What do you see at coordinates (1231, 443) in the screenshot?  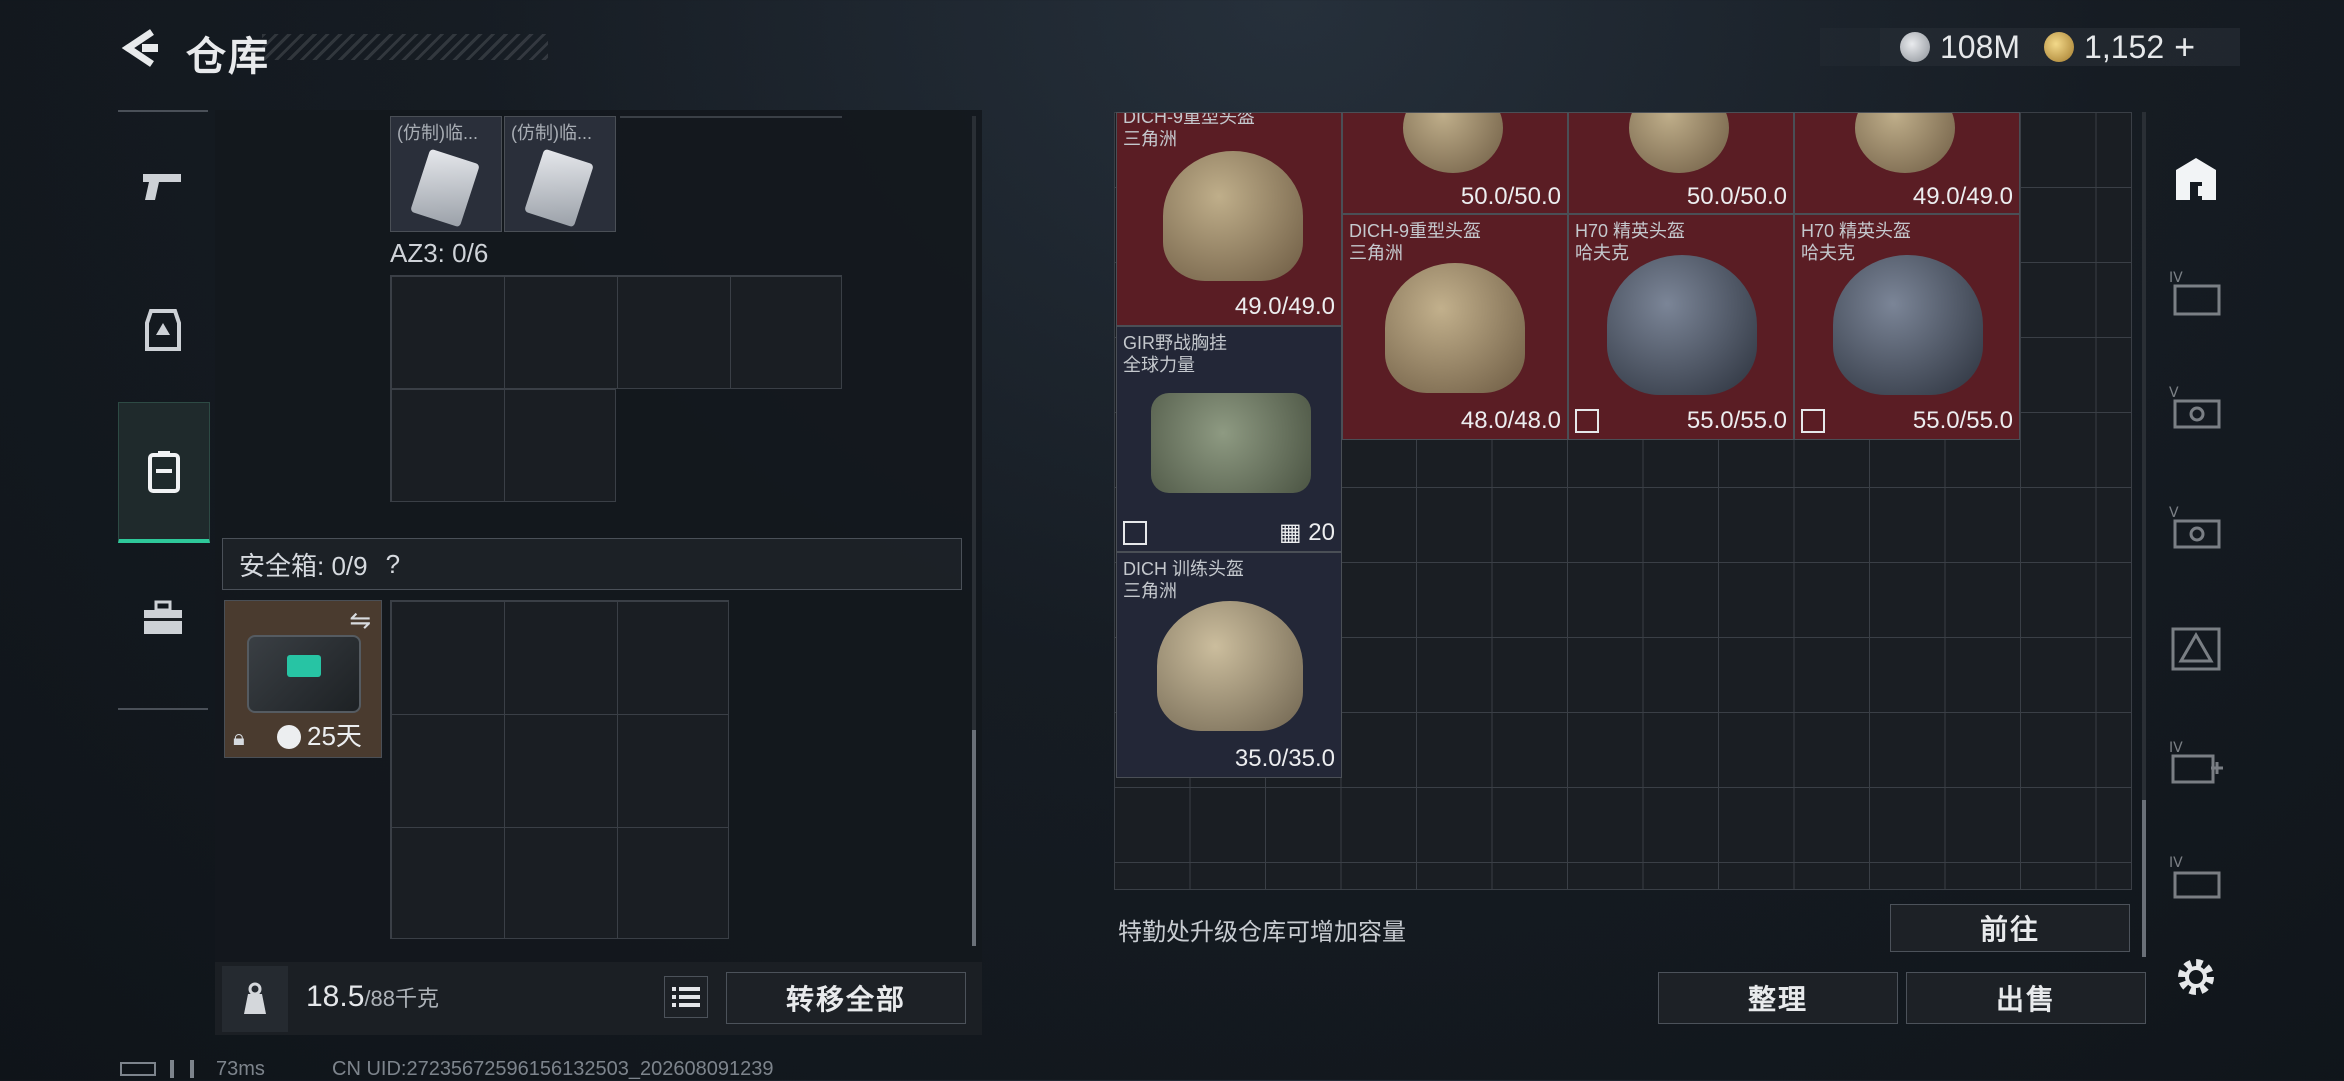 I see `chest-rig-icon` at bounding box center [1231, 443].